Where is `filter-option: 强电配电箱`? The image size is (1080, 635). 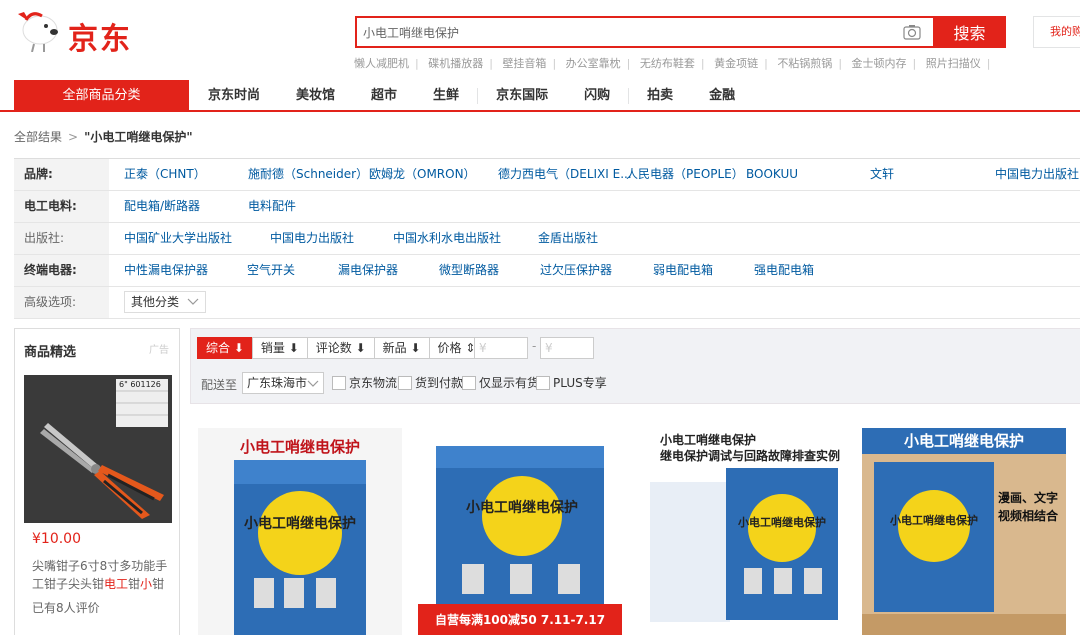
filter-option: 强电配电箱 is located at coordinates (784, 270).